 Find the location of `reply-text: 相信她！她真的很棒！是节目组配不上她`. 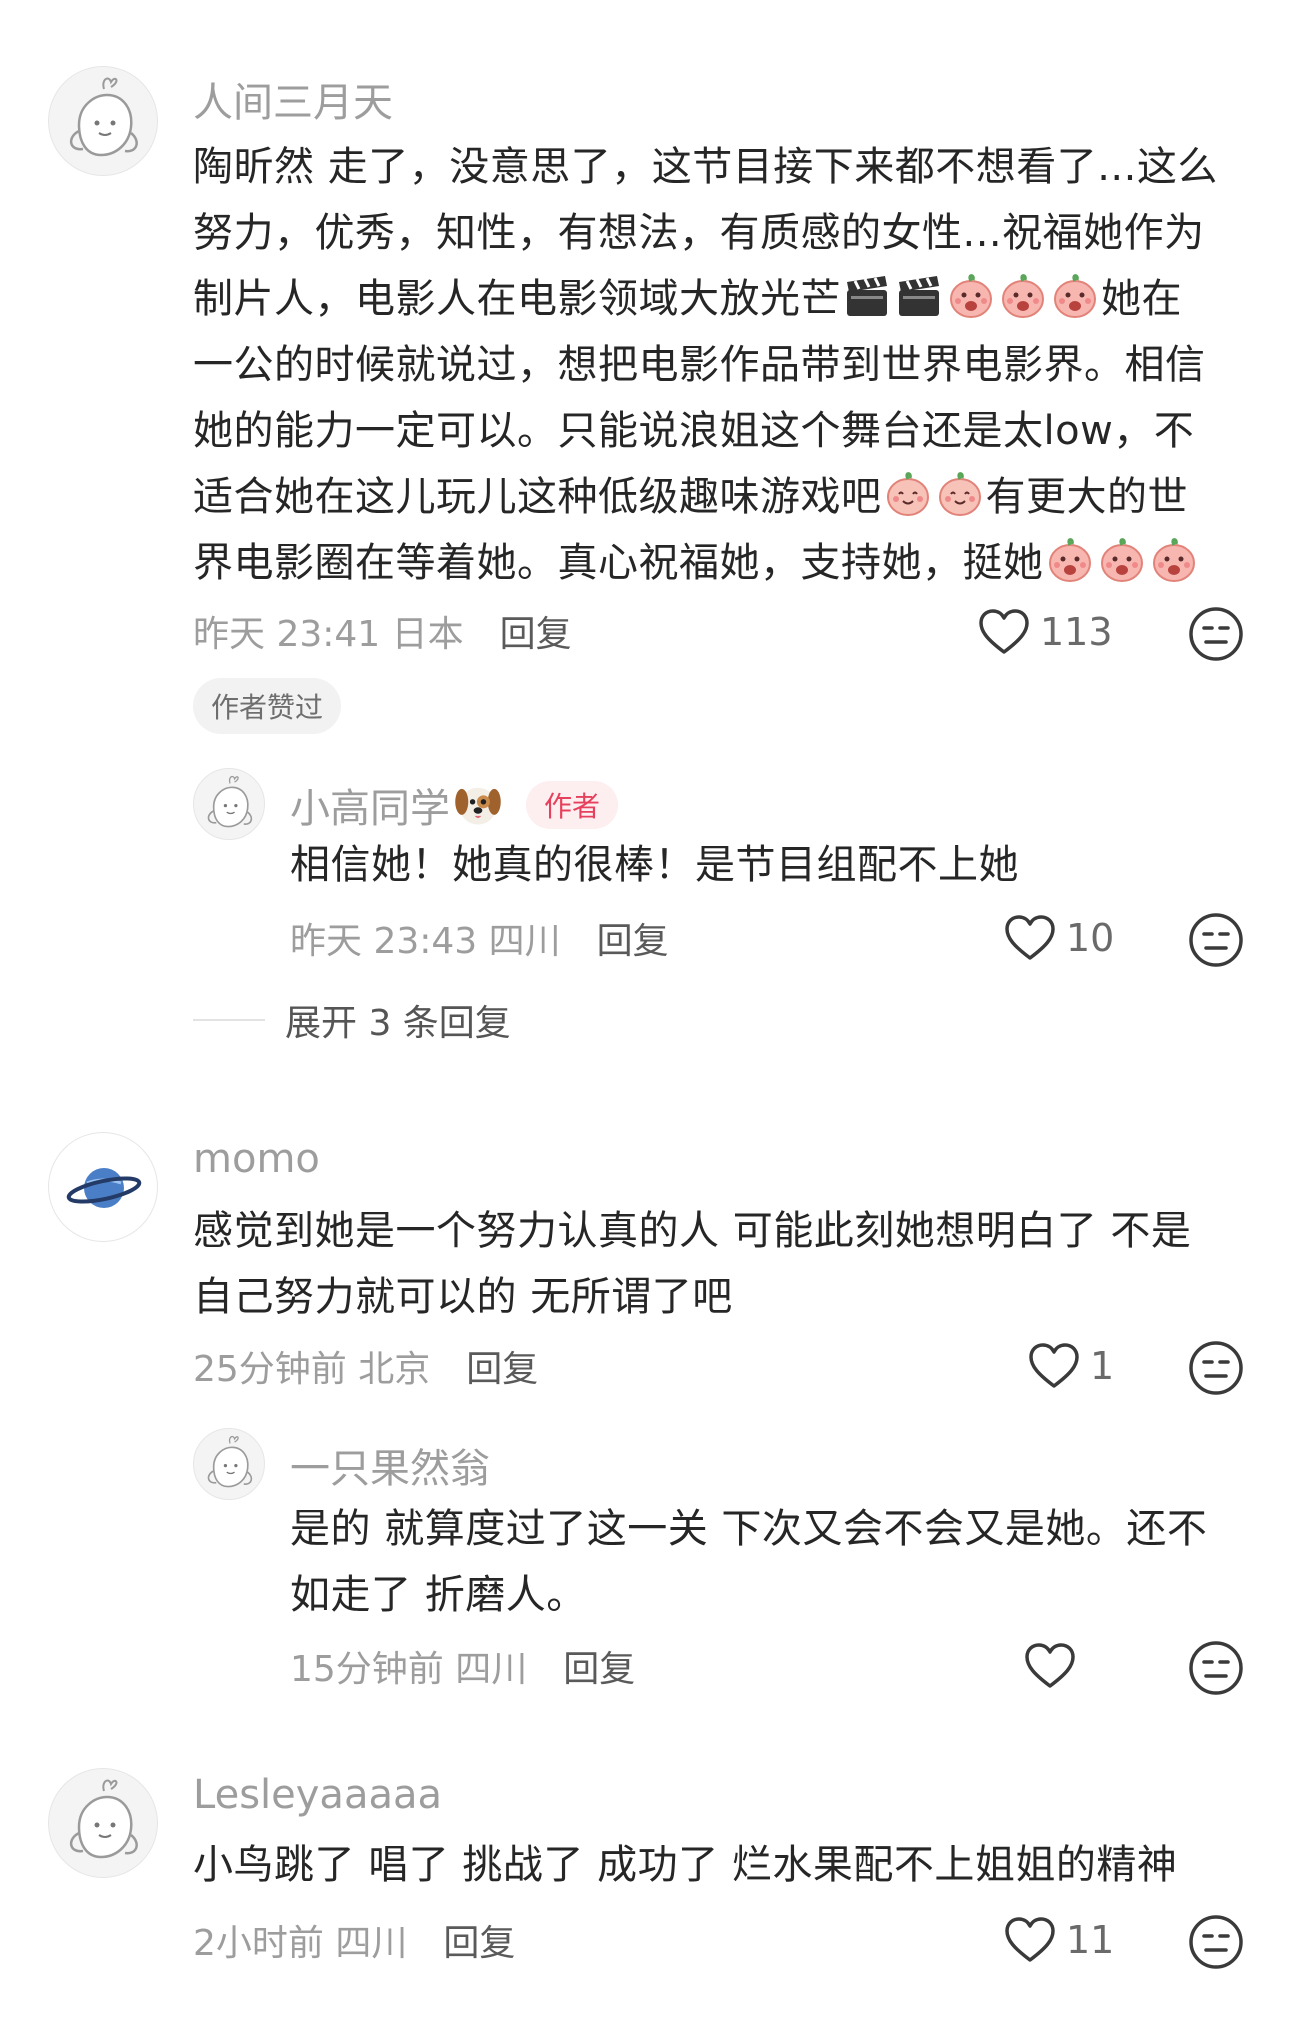

reply-text: 相信她！她真的很棒！是节目组配不上她 is located at coordinates (654, 865).